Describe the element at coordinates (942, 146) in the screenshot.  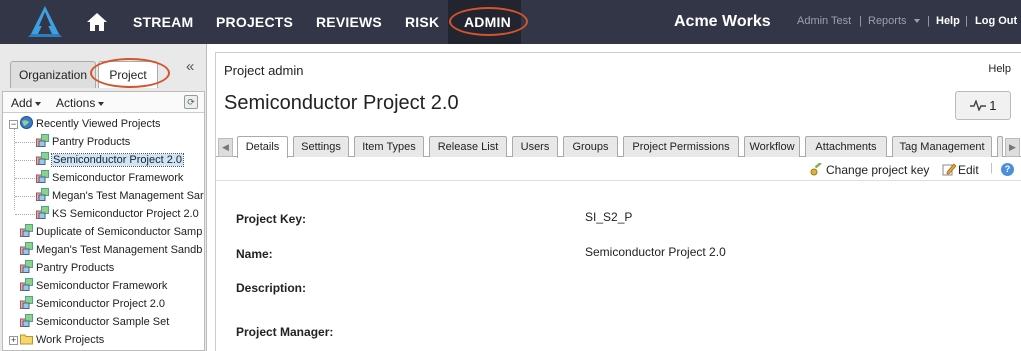
I see `tab-tag-management: Tag Management` at that location.